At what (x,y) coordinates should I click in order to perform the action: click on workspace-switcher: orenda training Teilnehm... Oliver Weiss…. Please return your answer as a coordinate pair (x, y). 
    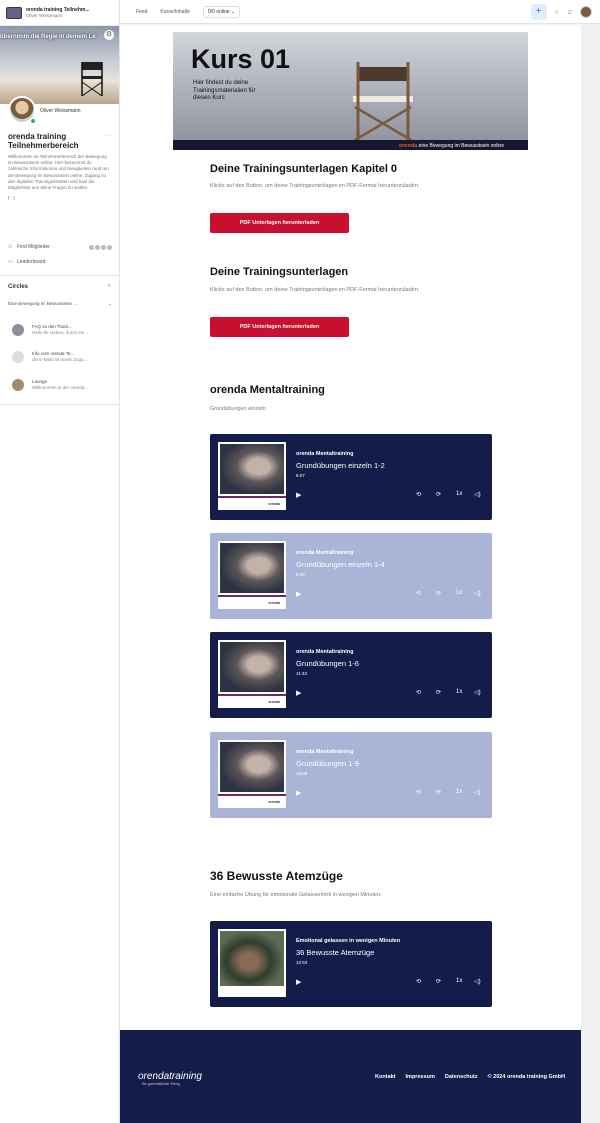
    Looking at the image, I should click on (59, 13).